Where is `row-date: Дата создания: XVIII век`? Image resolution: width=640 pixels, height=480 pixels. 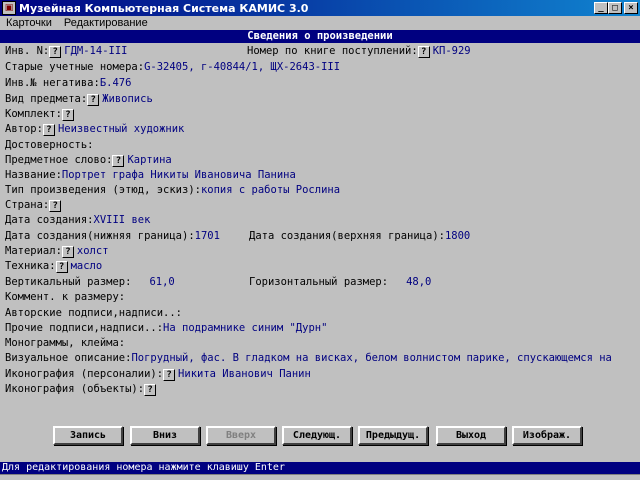
row-date: Дата создания: XVIII век is located at coordinates (77, 220).